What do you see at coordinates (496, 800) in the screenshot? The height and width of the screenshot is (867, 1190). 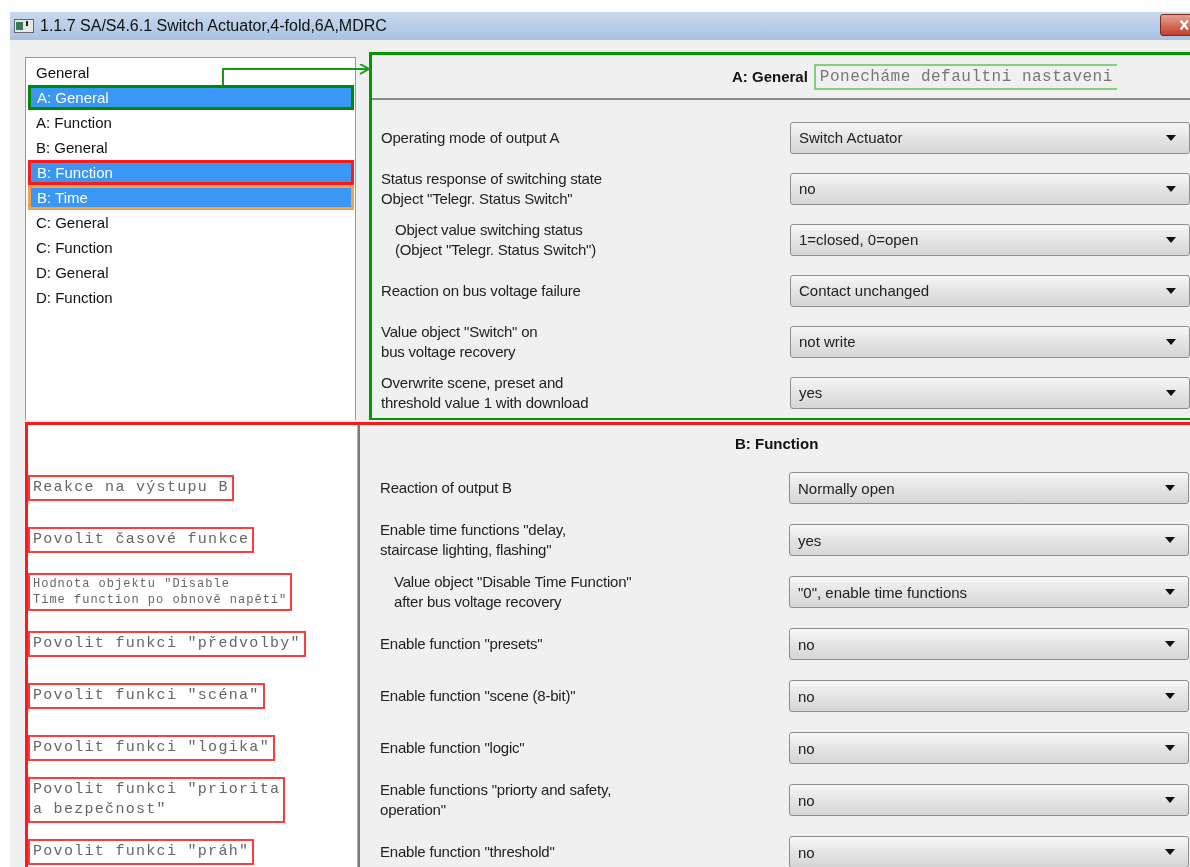 I see `parameter-label: Enable functions "priorty and safety, operation"` at bounding box center [496, 800].